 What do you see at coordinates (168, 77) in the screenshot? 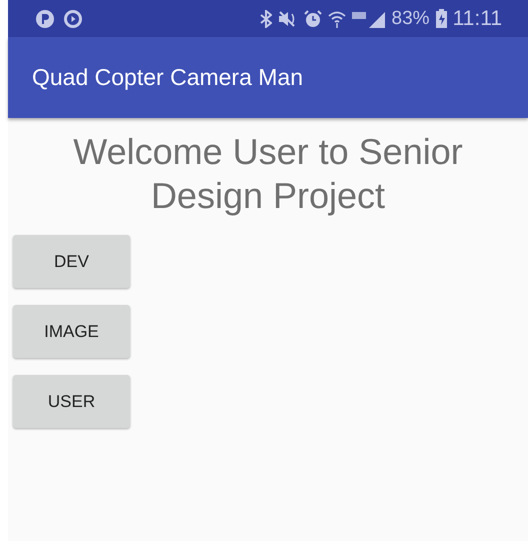
I see `app-title: Quad Copter Camera Man` at bounding box center [168, 77].